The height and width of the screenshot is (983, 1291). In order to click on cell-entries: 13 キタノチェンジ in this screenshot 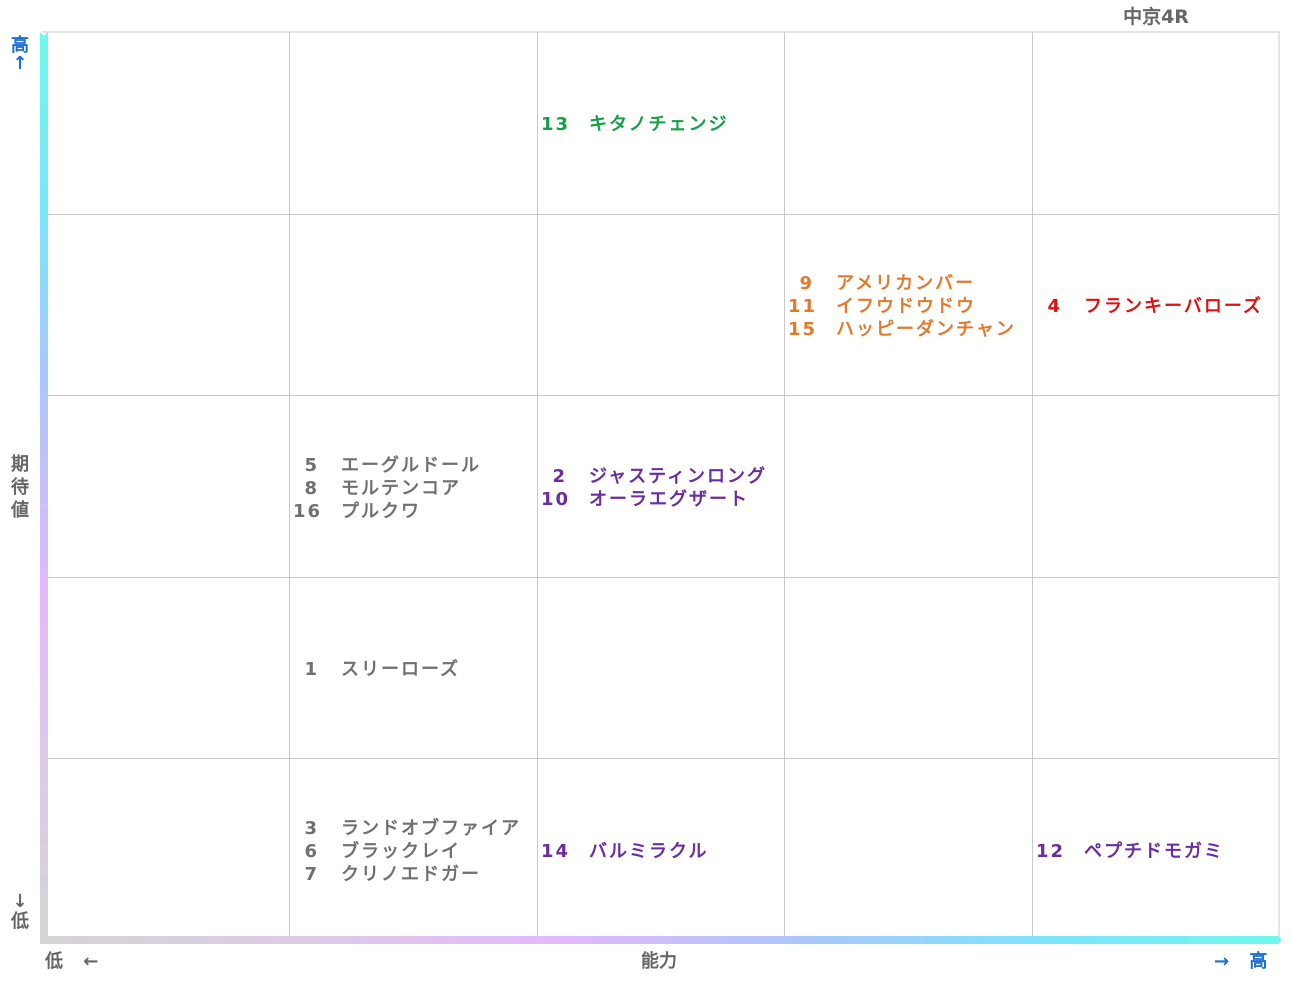, I will do `click(634, 124)`.